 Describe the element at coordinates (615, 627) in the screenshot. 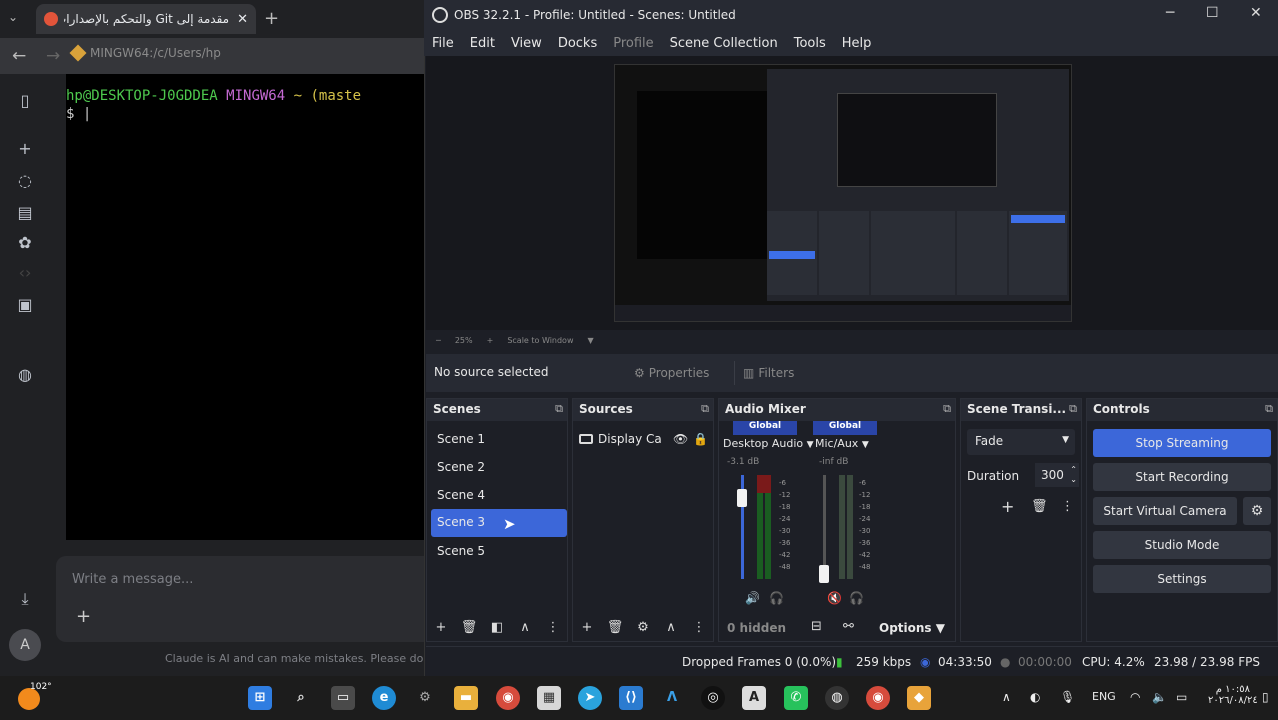

I see `remove-source-icon: 🗑` at that location.